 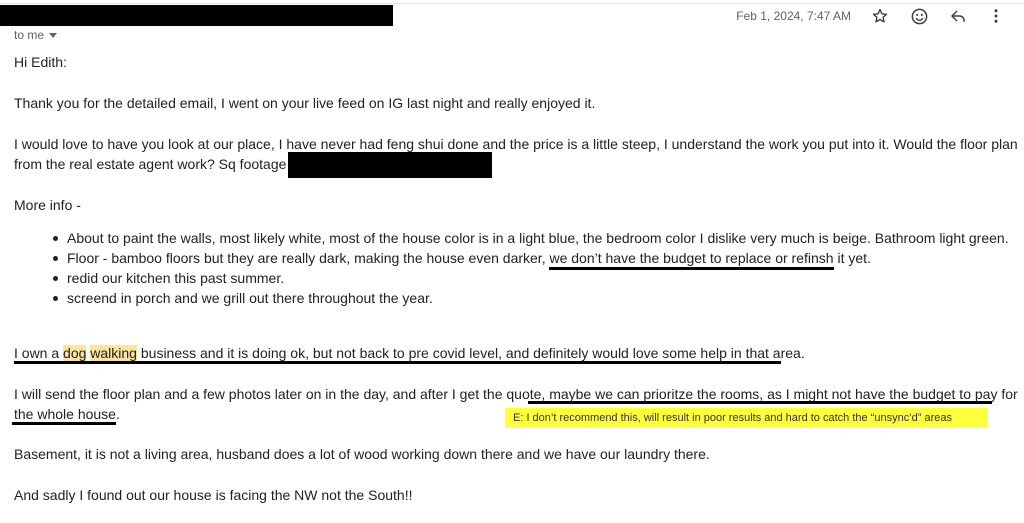 I want to click on redacted-sender, so click(x=196, y=15).